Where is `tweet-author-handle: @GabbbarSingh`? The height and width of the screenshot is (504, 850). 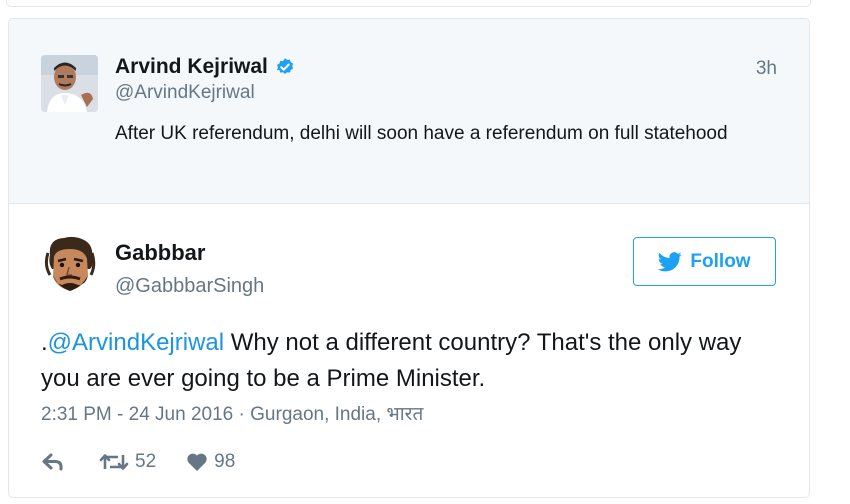
tweet-author-handle: @GabbbarSingh is located at coordinates (189, 286).